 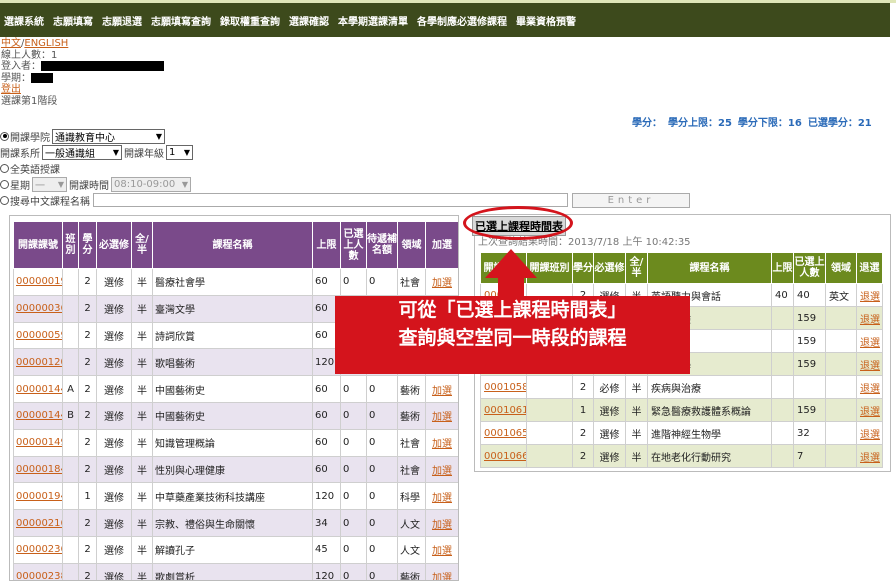 What do you see at coordinates (46, 43) in the screenshot?
I see `lang-en-link: ENGLISH` at bounding box center [46, 43].